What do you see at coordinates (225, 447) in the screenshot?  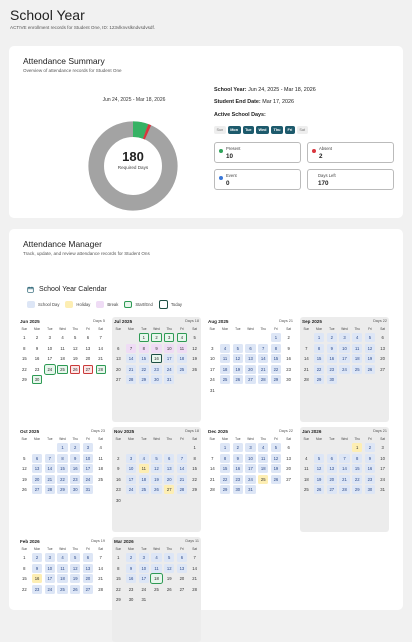 I see `day-cell: 1` at bounding box center [225, 447].